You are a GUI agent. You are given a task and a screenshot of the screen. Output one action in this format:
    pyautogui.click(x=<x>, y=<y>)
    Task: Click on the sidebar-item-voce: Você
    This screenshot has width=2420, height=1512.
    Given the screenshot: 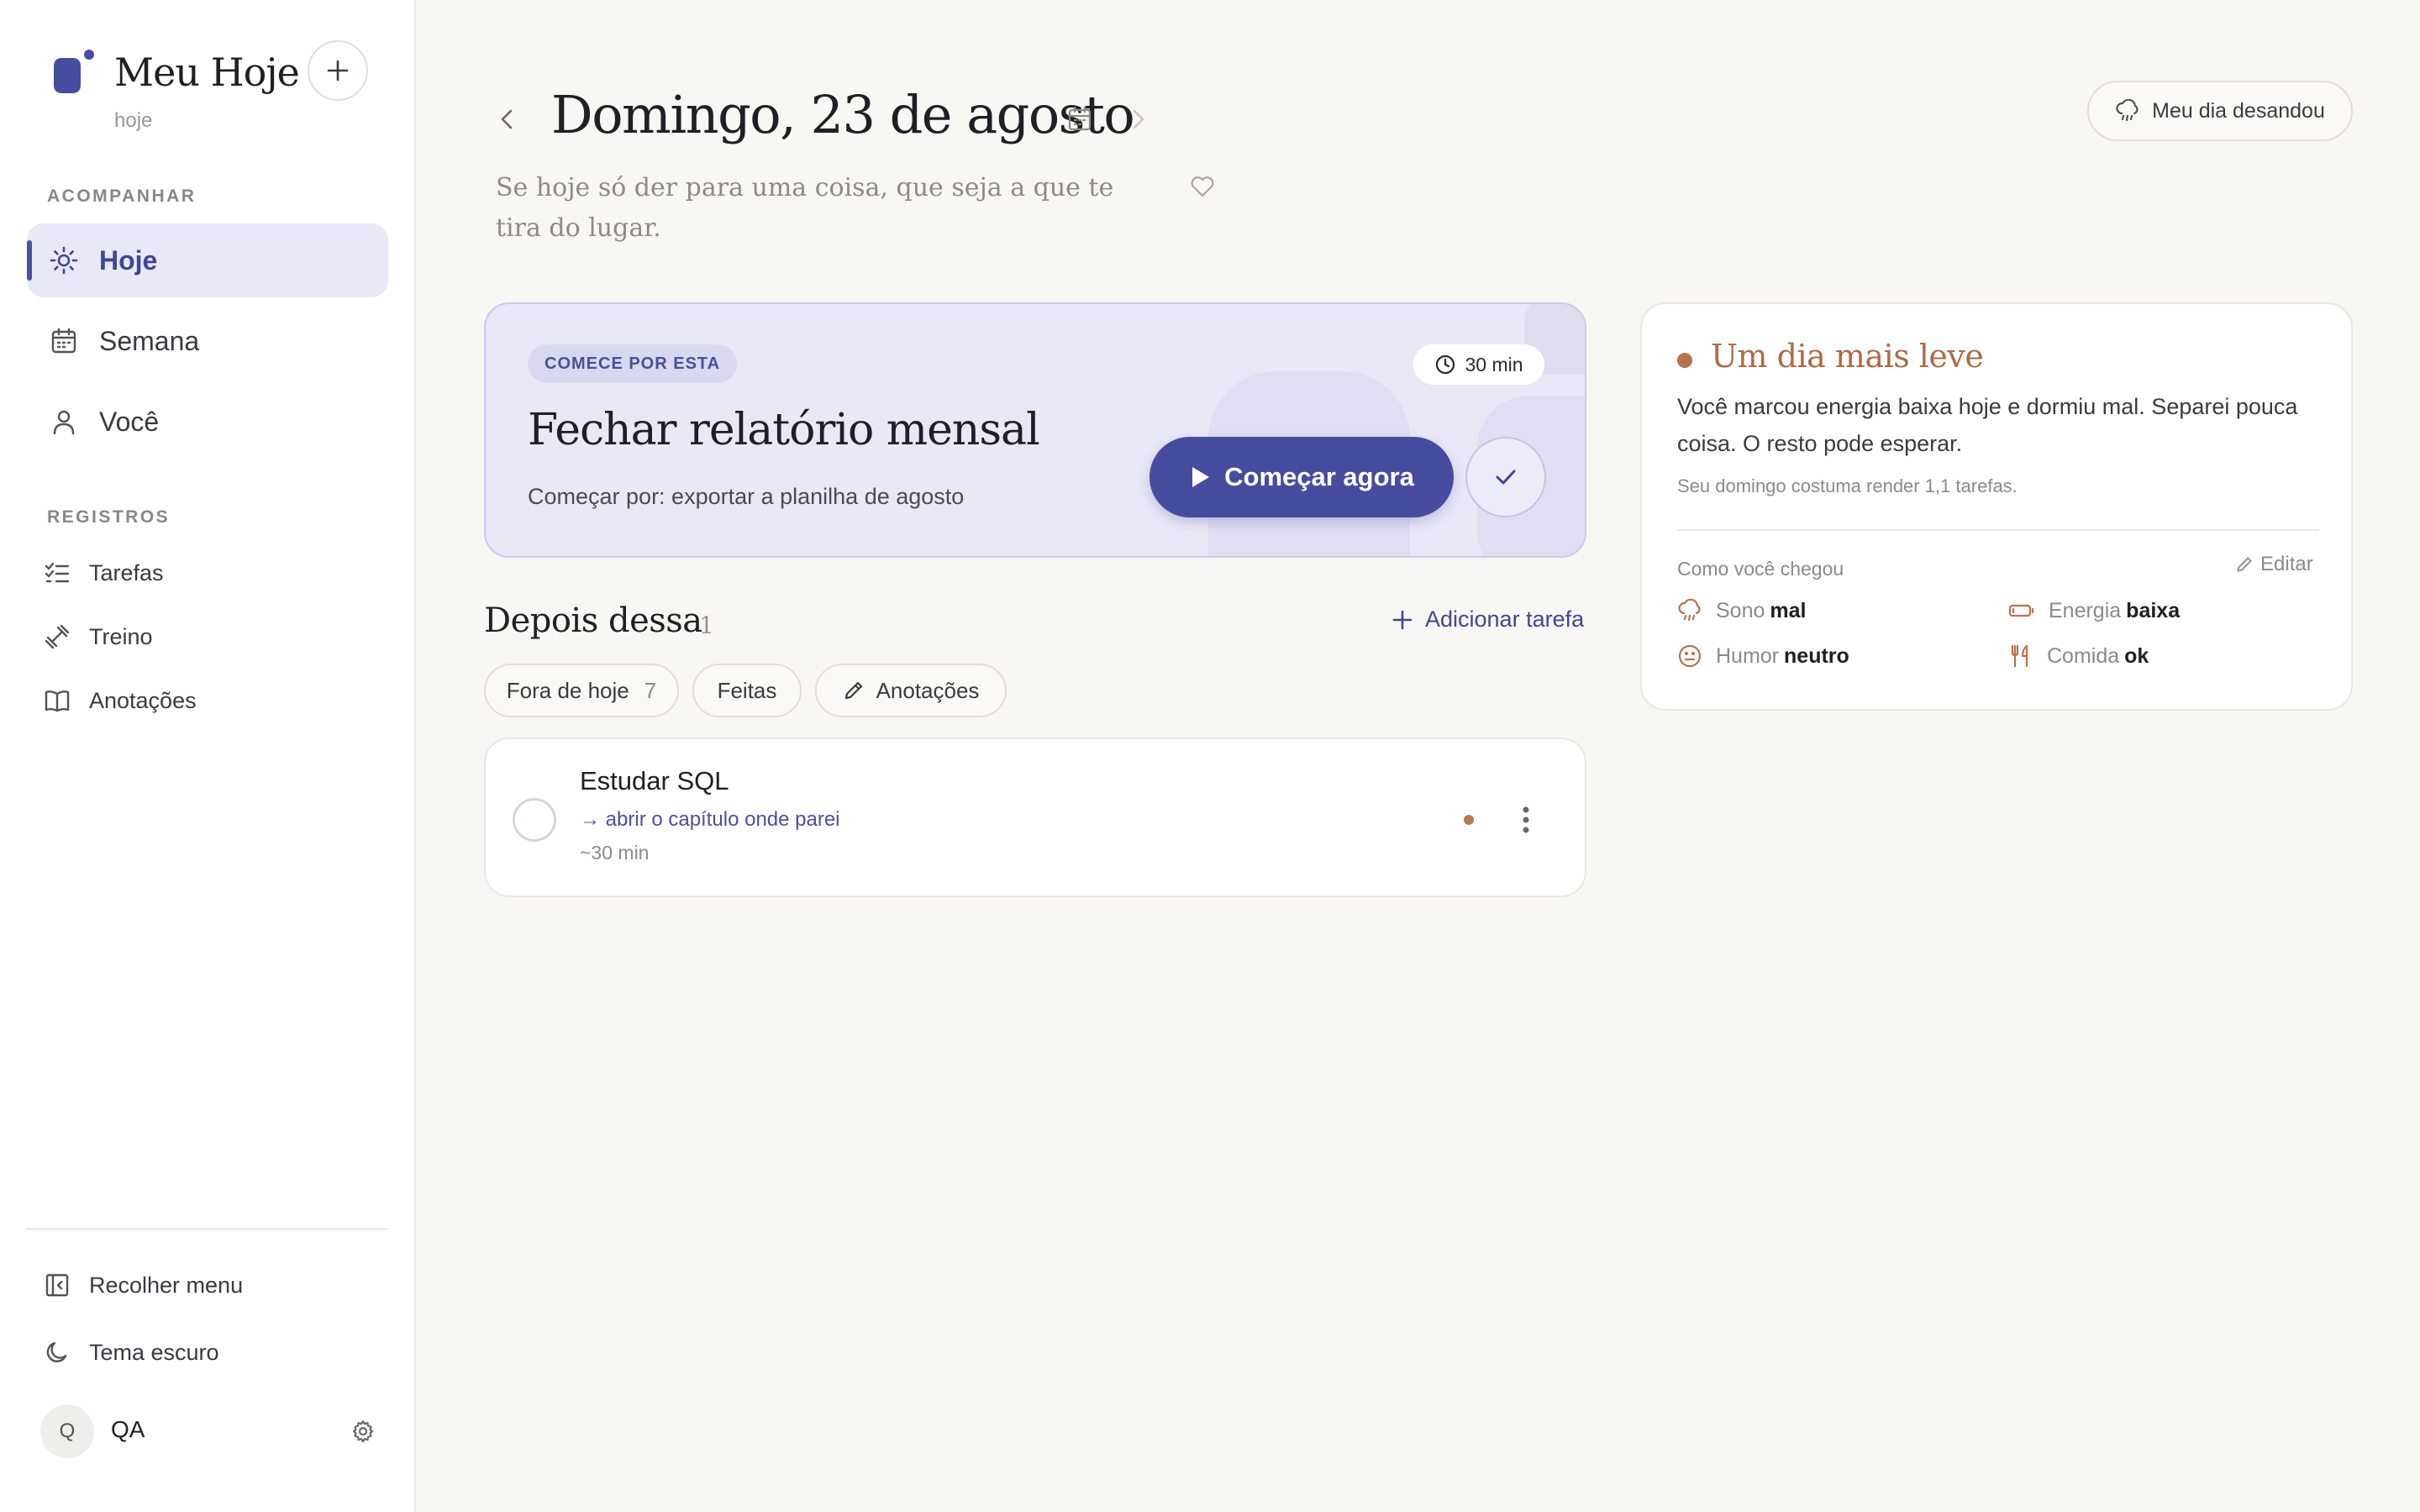 What is the action you would take?
    pyautogui.click(x=207, y=422)
    